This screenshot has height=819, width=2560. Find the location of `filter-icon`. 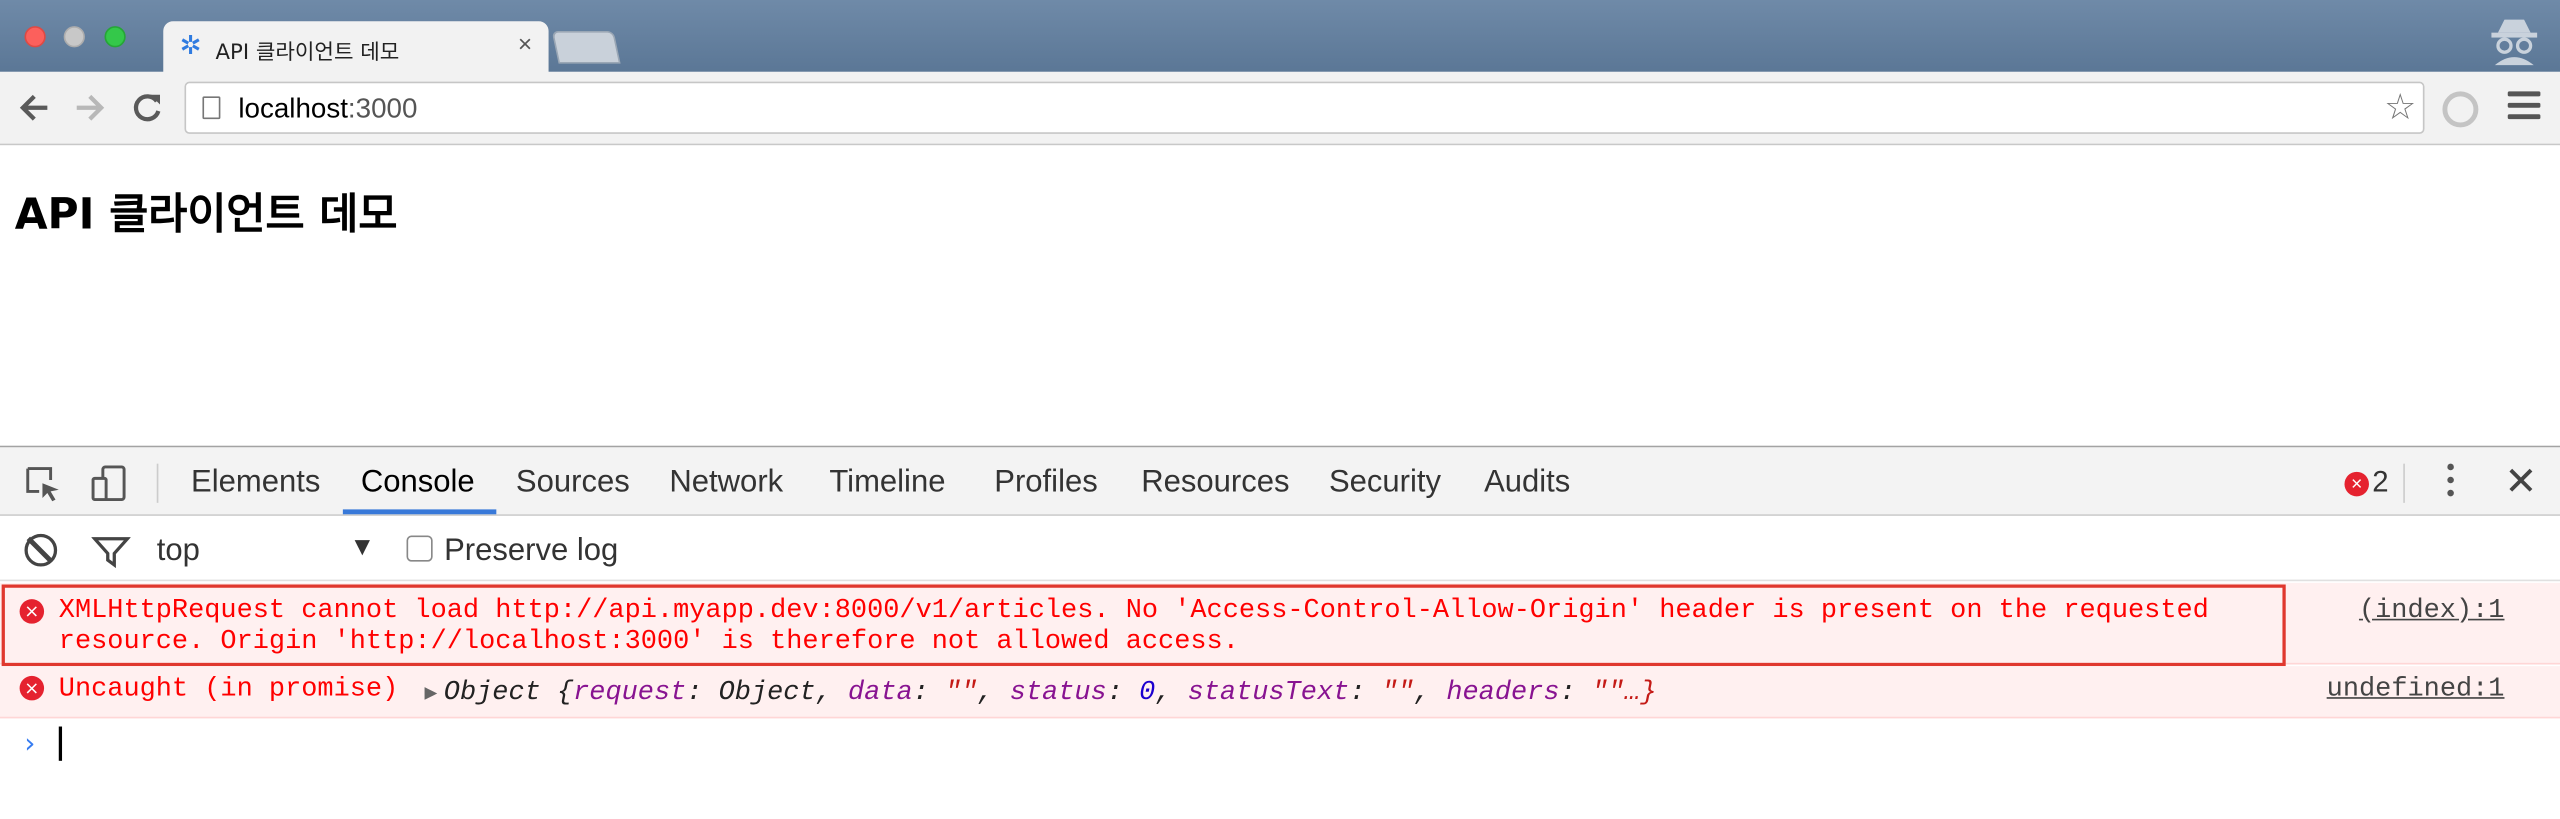

filter-icon is located at coordinates (111, 552).